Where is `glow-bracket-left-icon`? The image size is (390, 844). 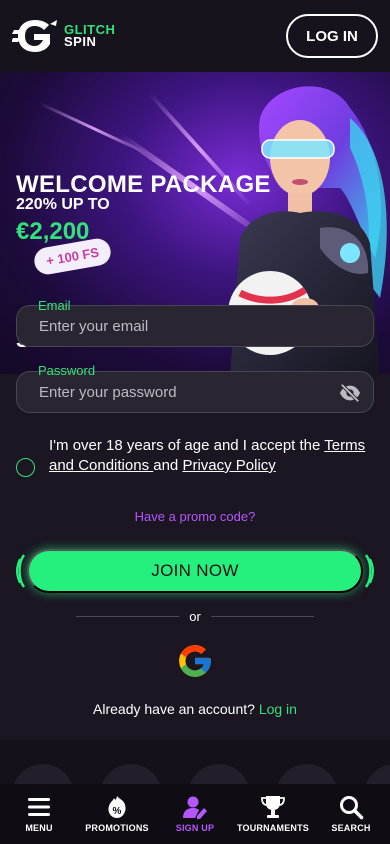
glow-bracket-left-icon is located at coordinates (21, 571).